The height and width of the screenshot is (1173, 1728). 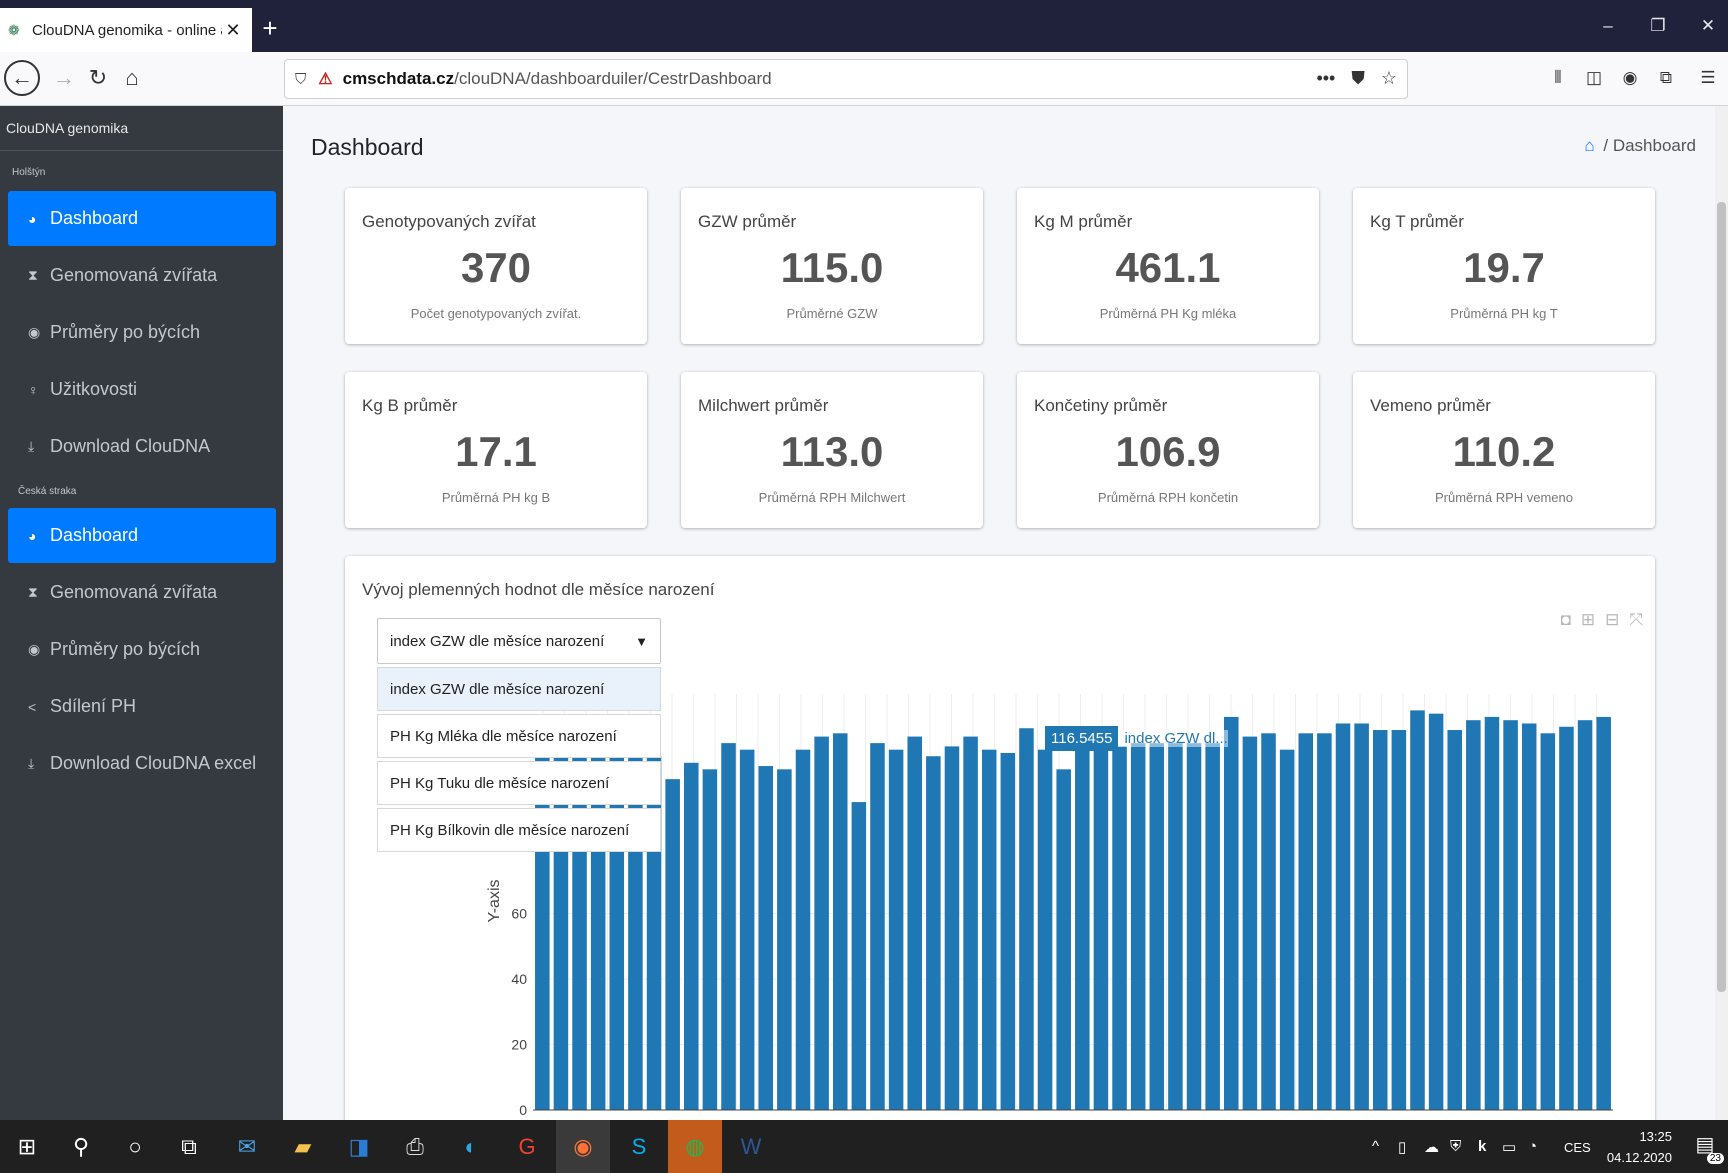 I want to click on tray-cloud-icon: ☁, so click(x=1431, y=1147).